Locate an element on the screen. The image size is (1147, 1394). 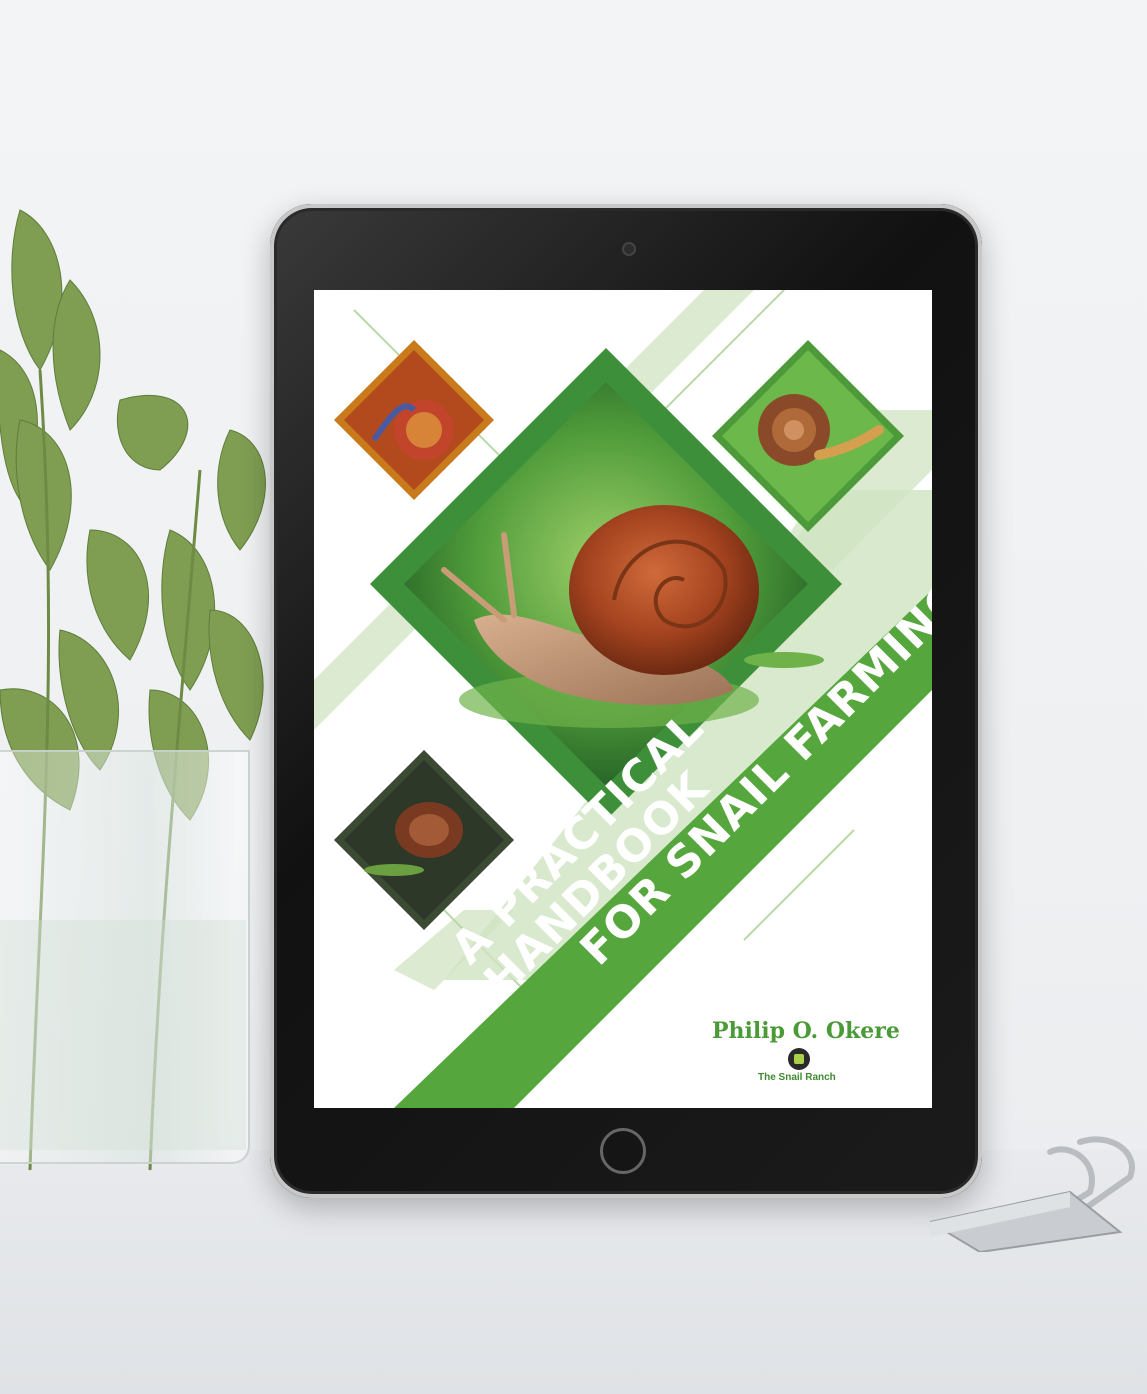
home-button is located at coordinates (623, 1151).